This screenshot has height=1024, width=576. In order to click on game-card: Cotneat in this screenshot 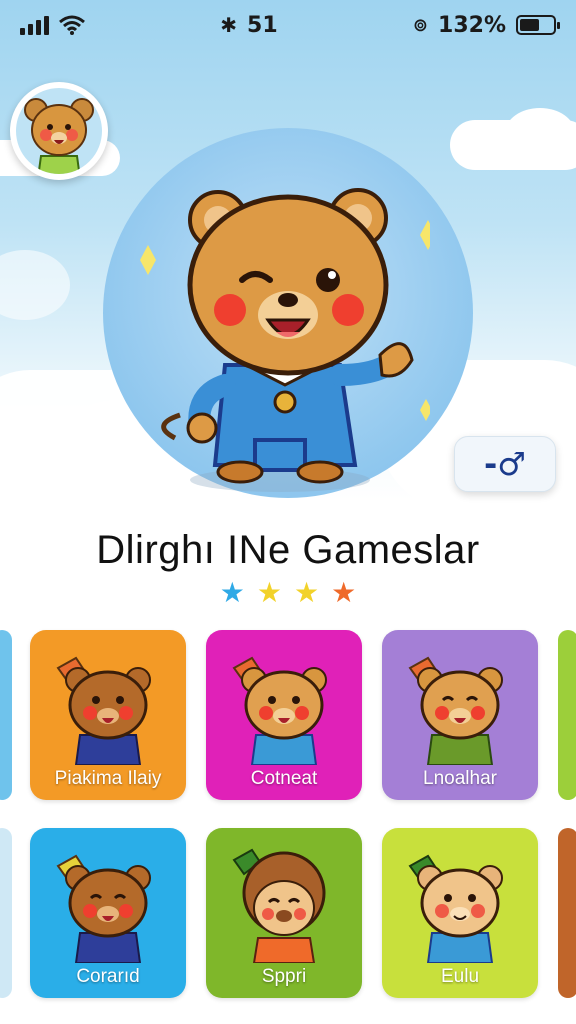, I will do `click(284, 715)`.